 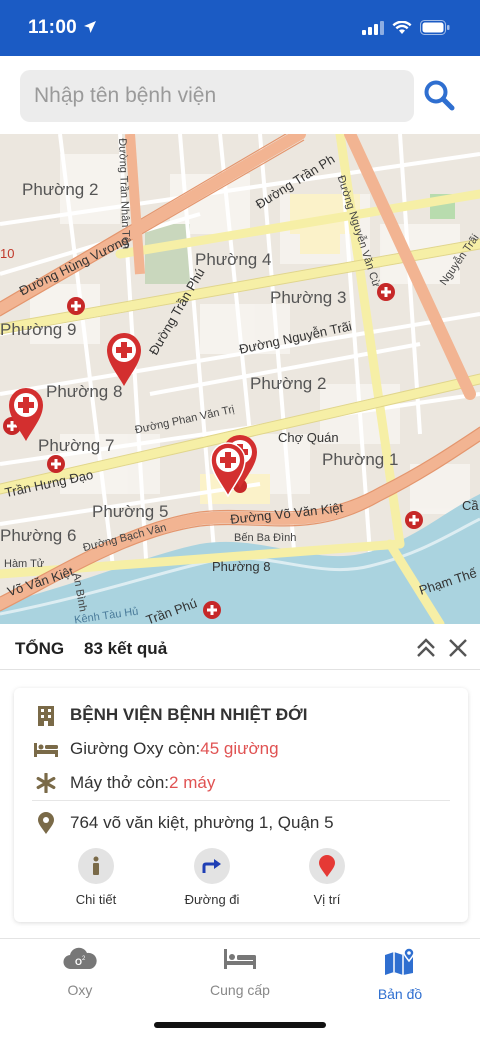 I want to click on bed-tab-icon, so click(x=240, y=959).